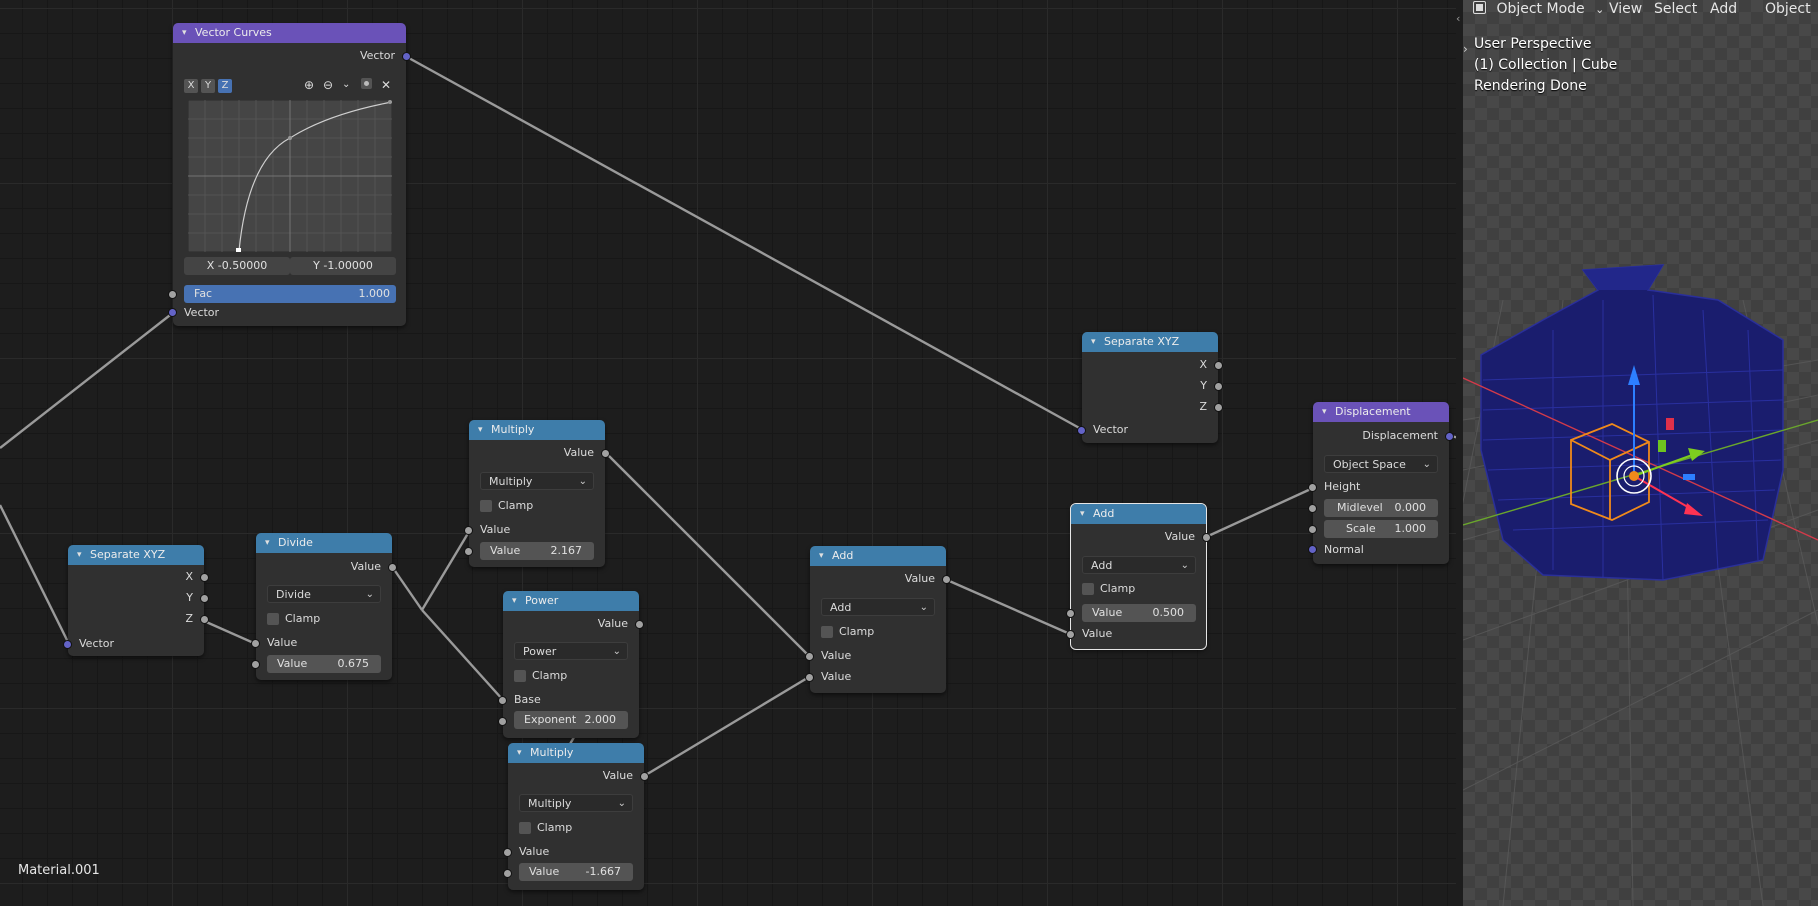 Image resolution: width=1818 pixels, height=906 pixels. I want to click on input-socket-scale, so click(1312, 529).